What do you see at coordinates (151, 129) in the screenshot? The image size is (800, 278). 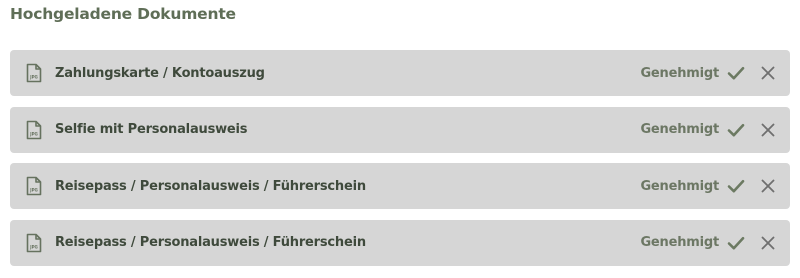 I see `document-name: Selfie mit Personalausweis` at bounding box center [151, 129].